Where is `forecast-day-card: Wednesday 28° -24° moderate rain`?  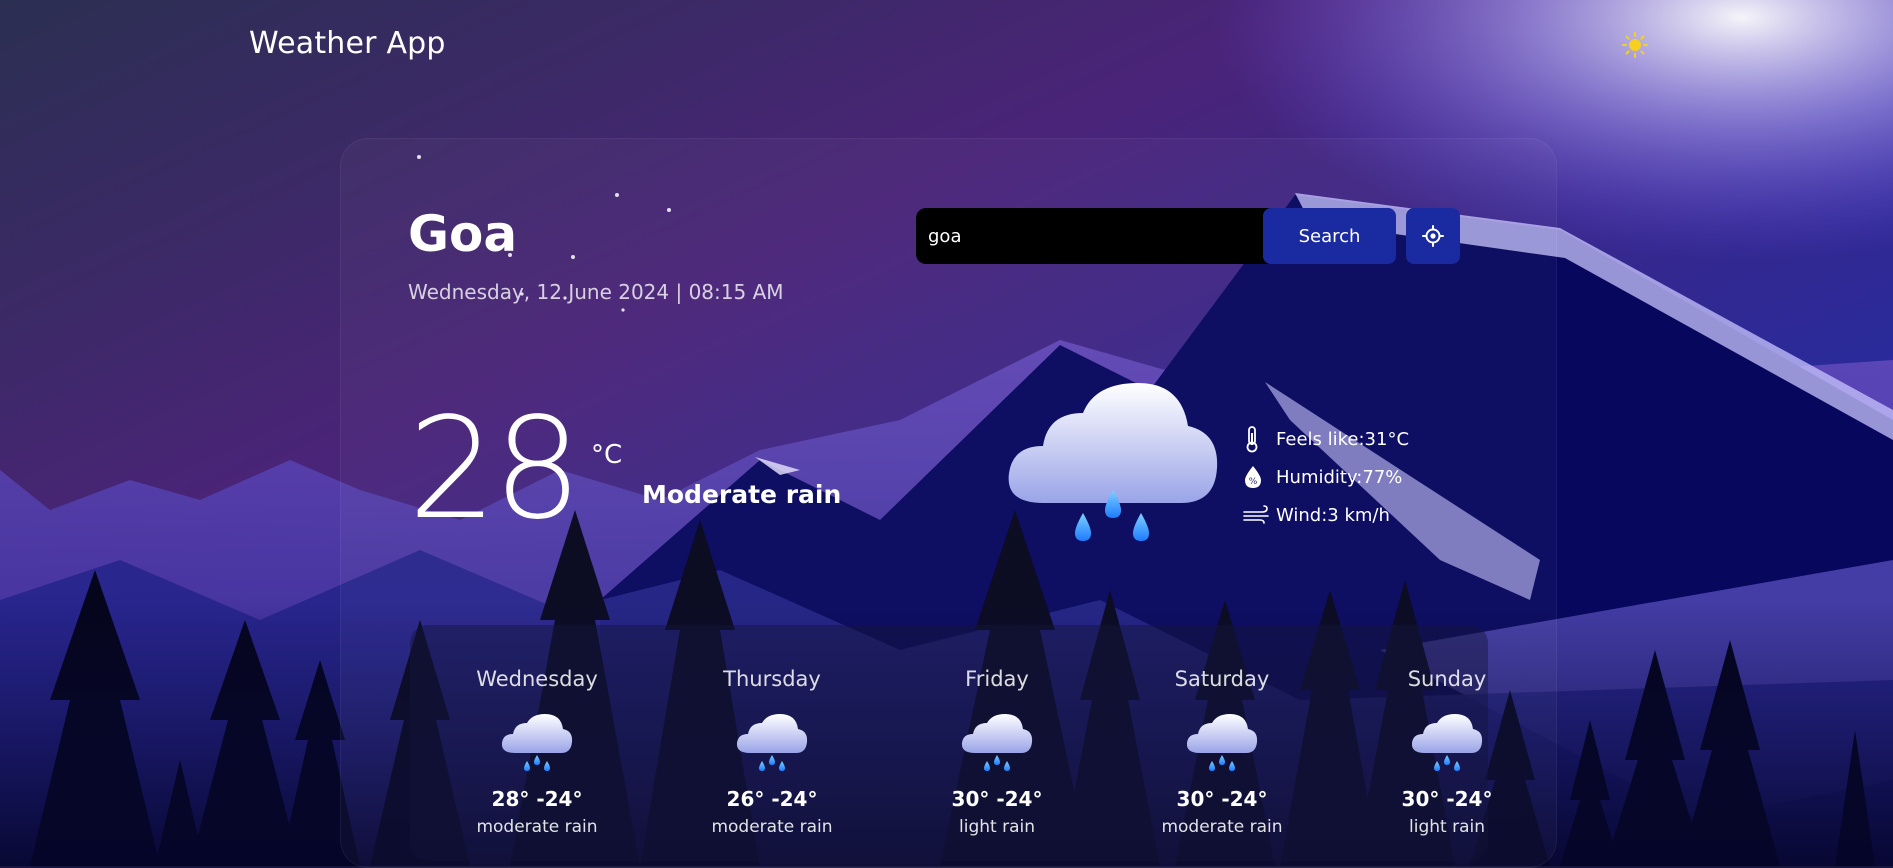 forecast-day-card: Wednesday 28° -24° moderate rain is located at coordinates (537, 743).